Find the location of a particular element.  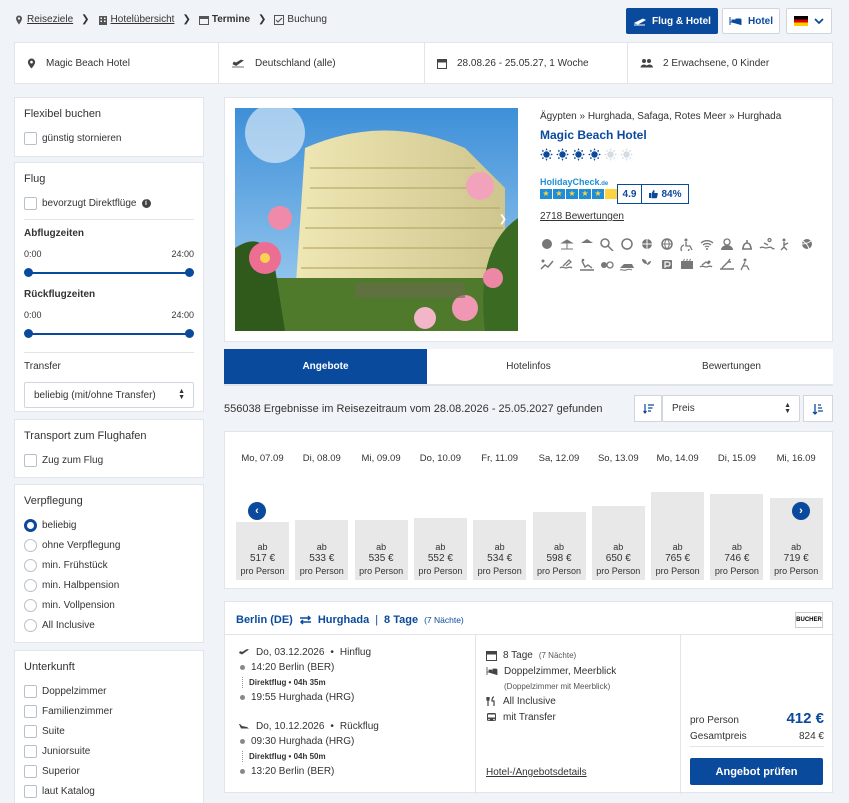

recommend-value: 84% is located at coordinates (671, 194).